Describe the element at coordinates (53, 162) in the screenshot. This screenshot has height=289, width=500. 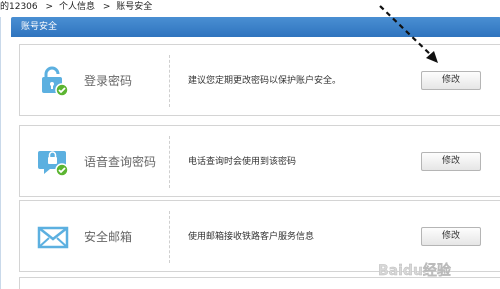
I see `speech-bubble-check-icon` at that location.